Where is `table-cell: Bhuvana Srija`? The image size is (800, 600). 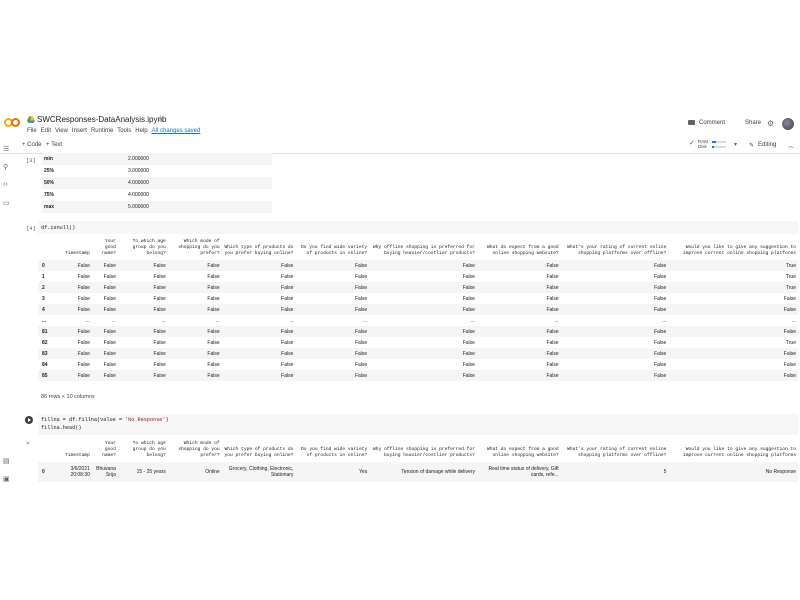 table-cell: Bhuvana Srija is located at coordinates (104, 472).